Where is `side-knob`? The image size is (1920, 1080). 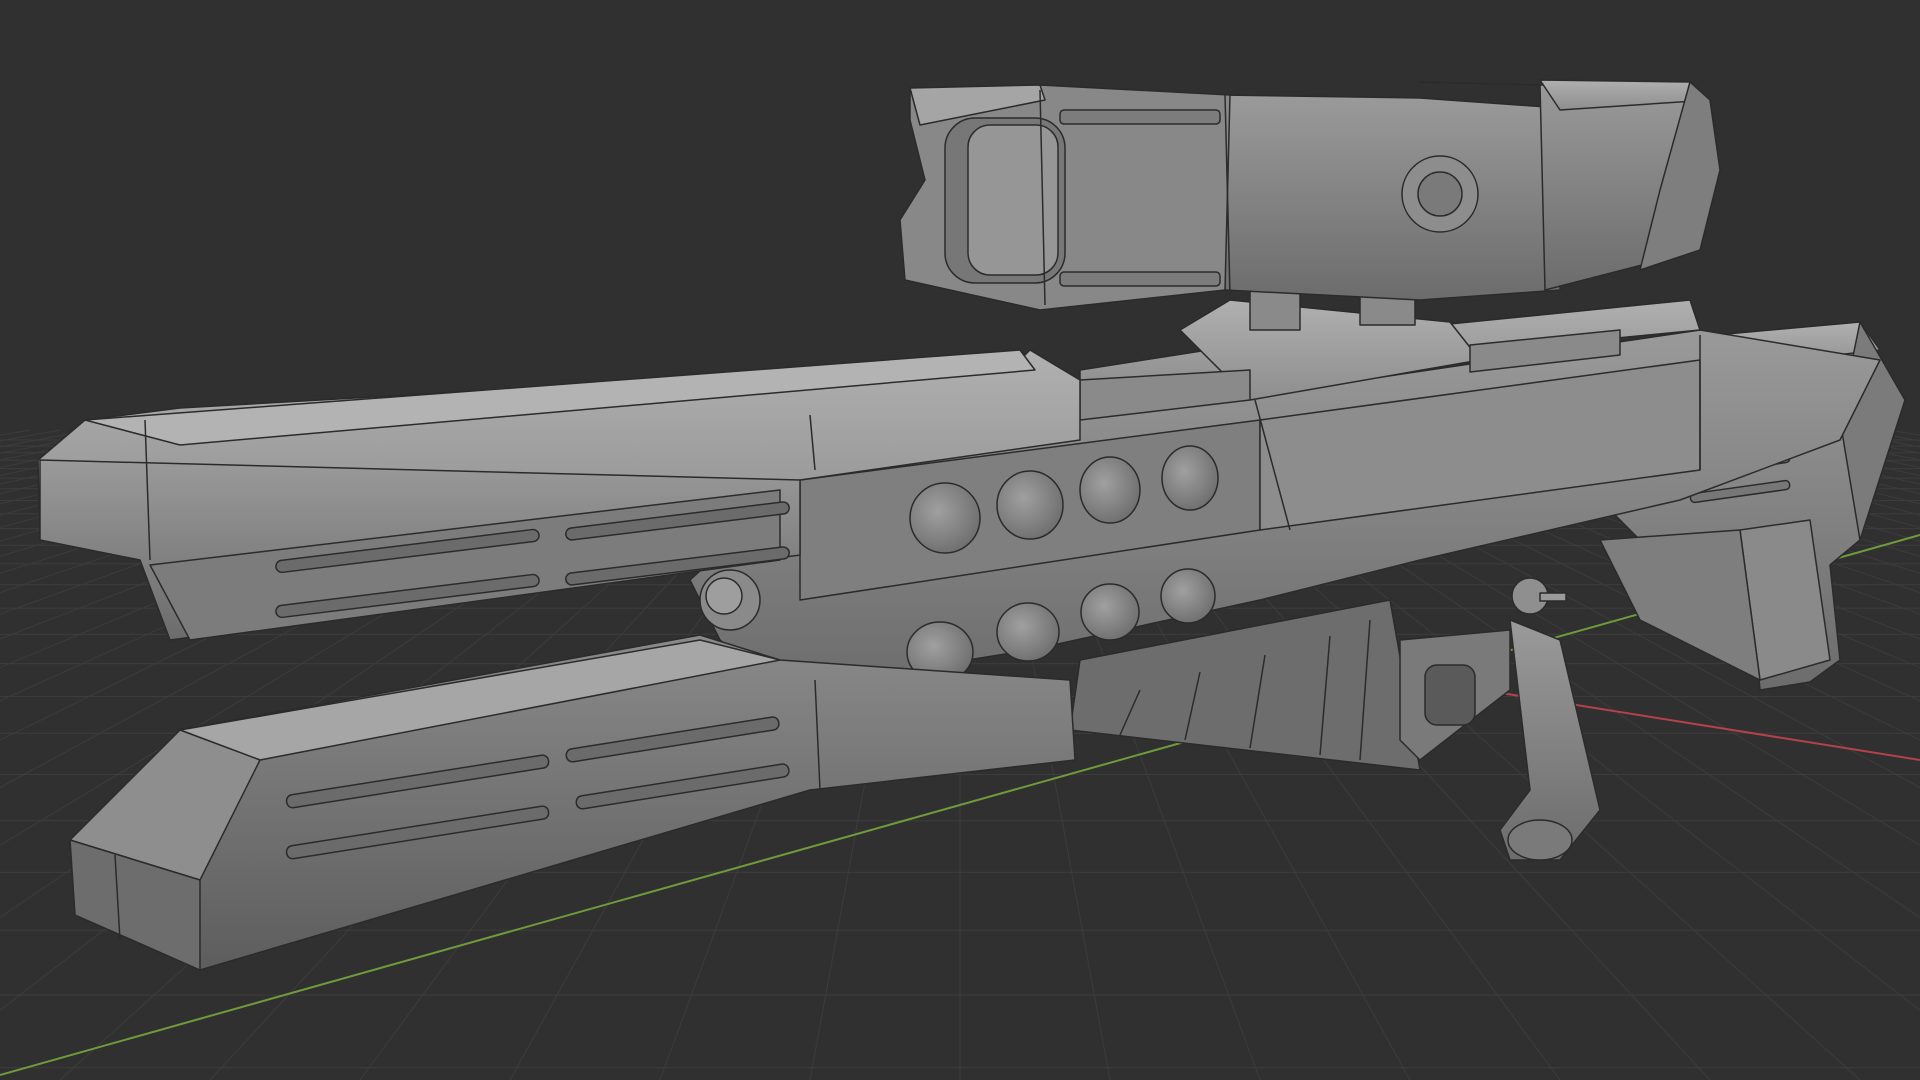
side-knob is located at coordinates (730, 600).